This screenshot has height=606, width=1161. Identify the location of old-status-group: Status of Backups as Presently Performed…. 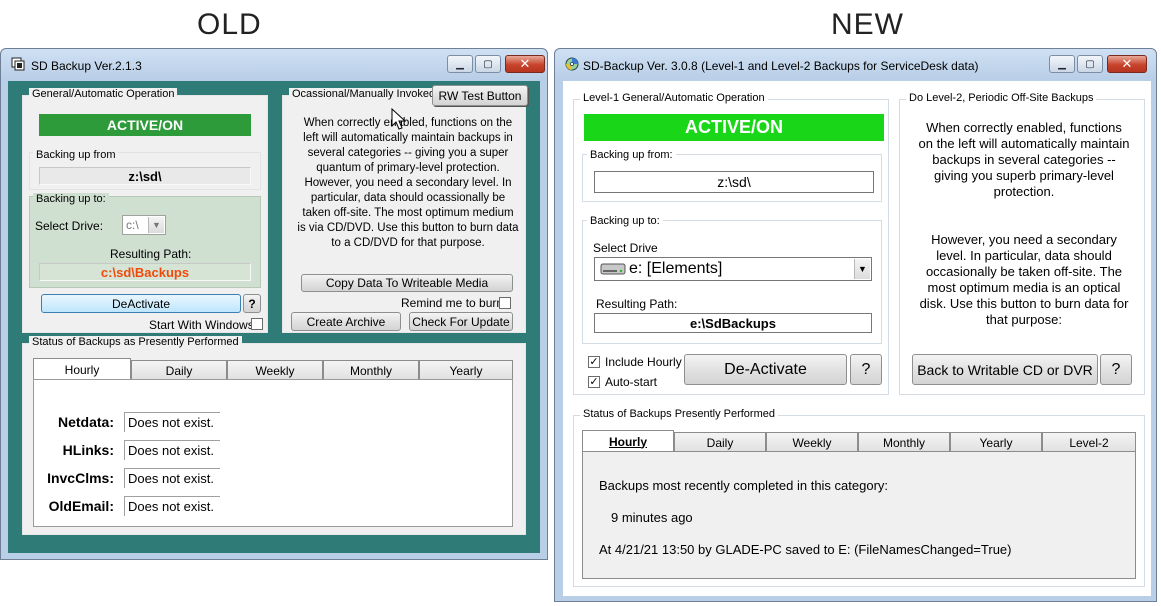
(274, 435).